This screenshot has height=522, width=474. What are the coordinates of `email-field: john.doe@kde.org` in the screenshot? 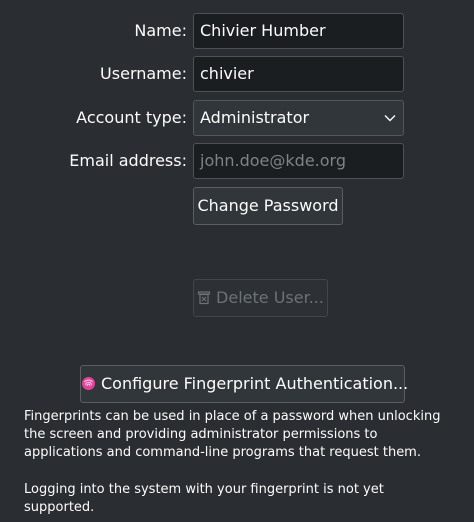 It's located at (298, 161).